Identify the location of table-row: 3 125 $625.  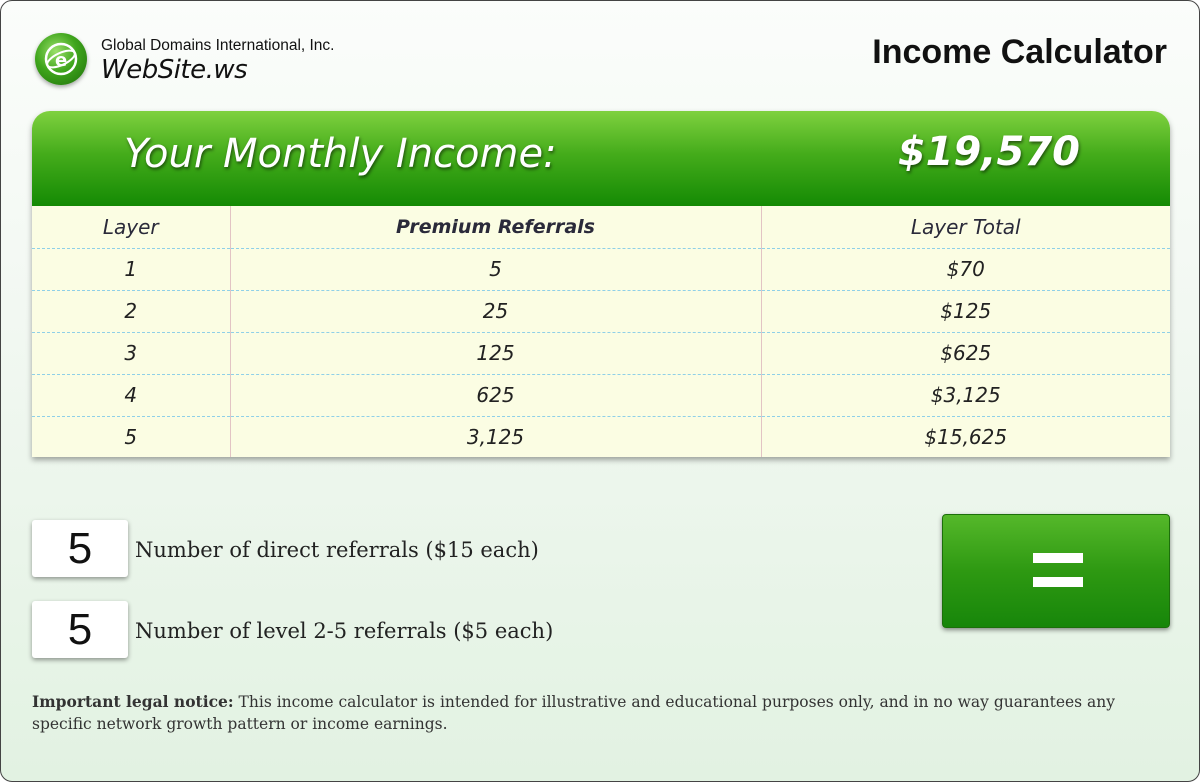
(601, 353).